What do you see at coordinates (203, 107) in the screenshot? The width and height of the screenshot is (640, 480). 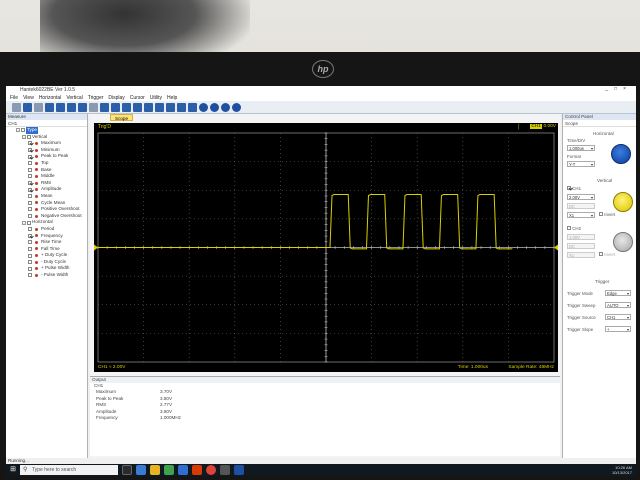 I see `stop-icon` at bounding box center [203, 107].